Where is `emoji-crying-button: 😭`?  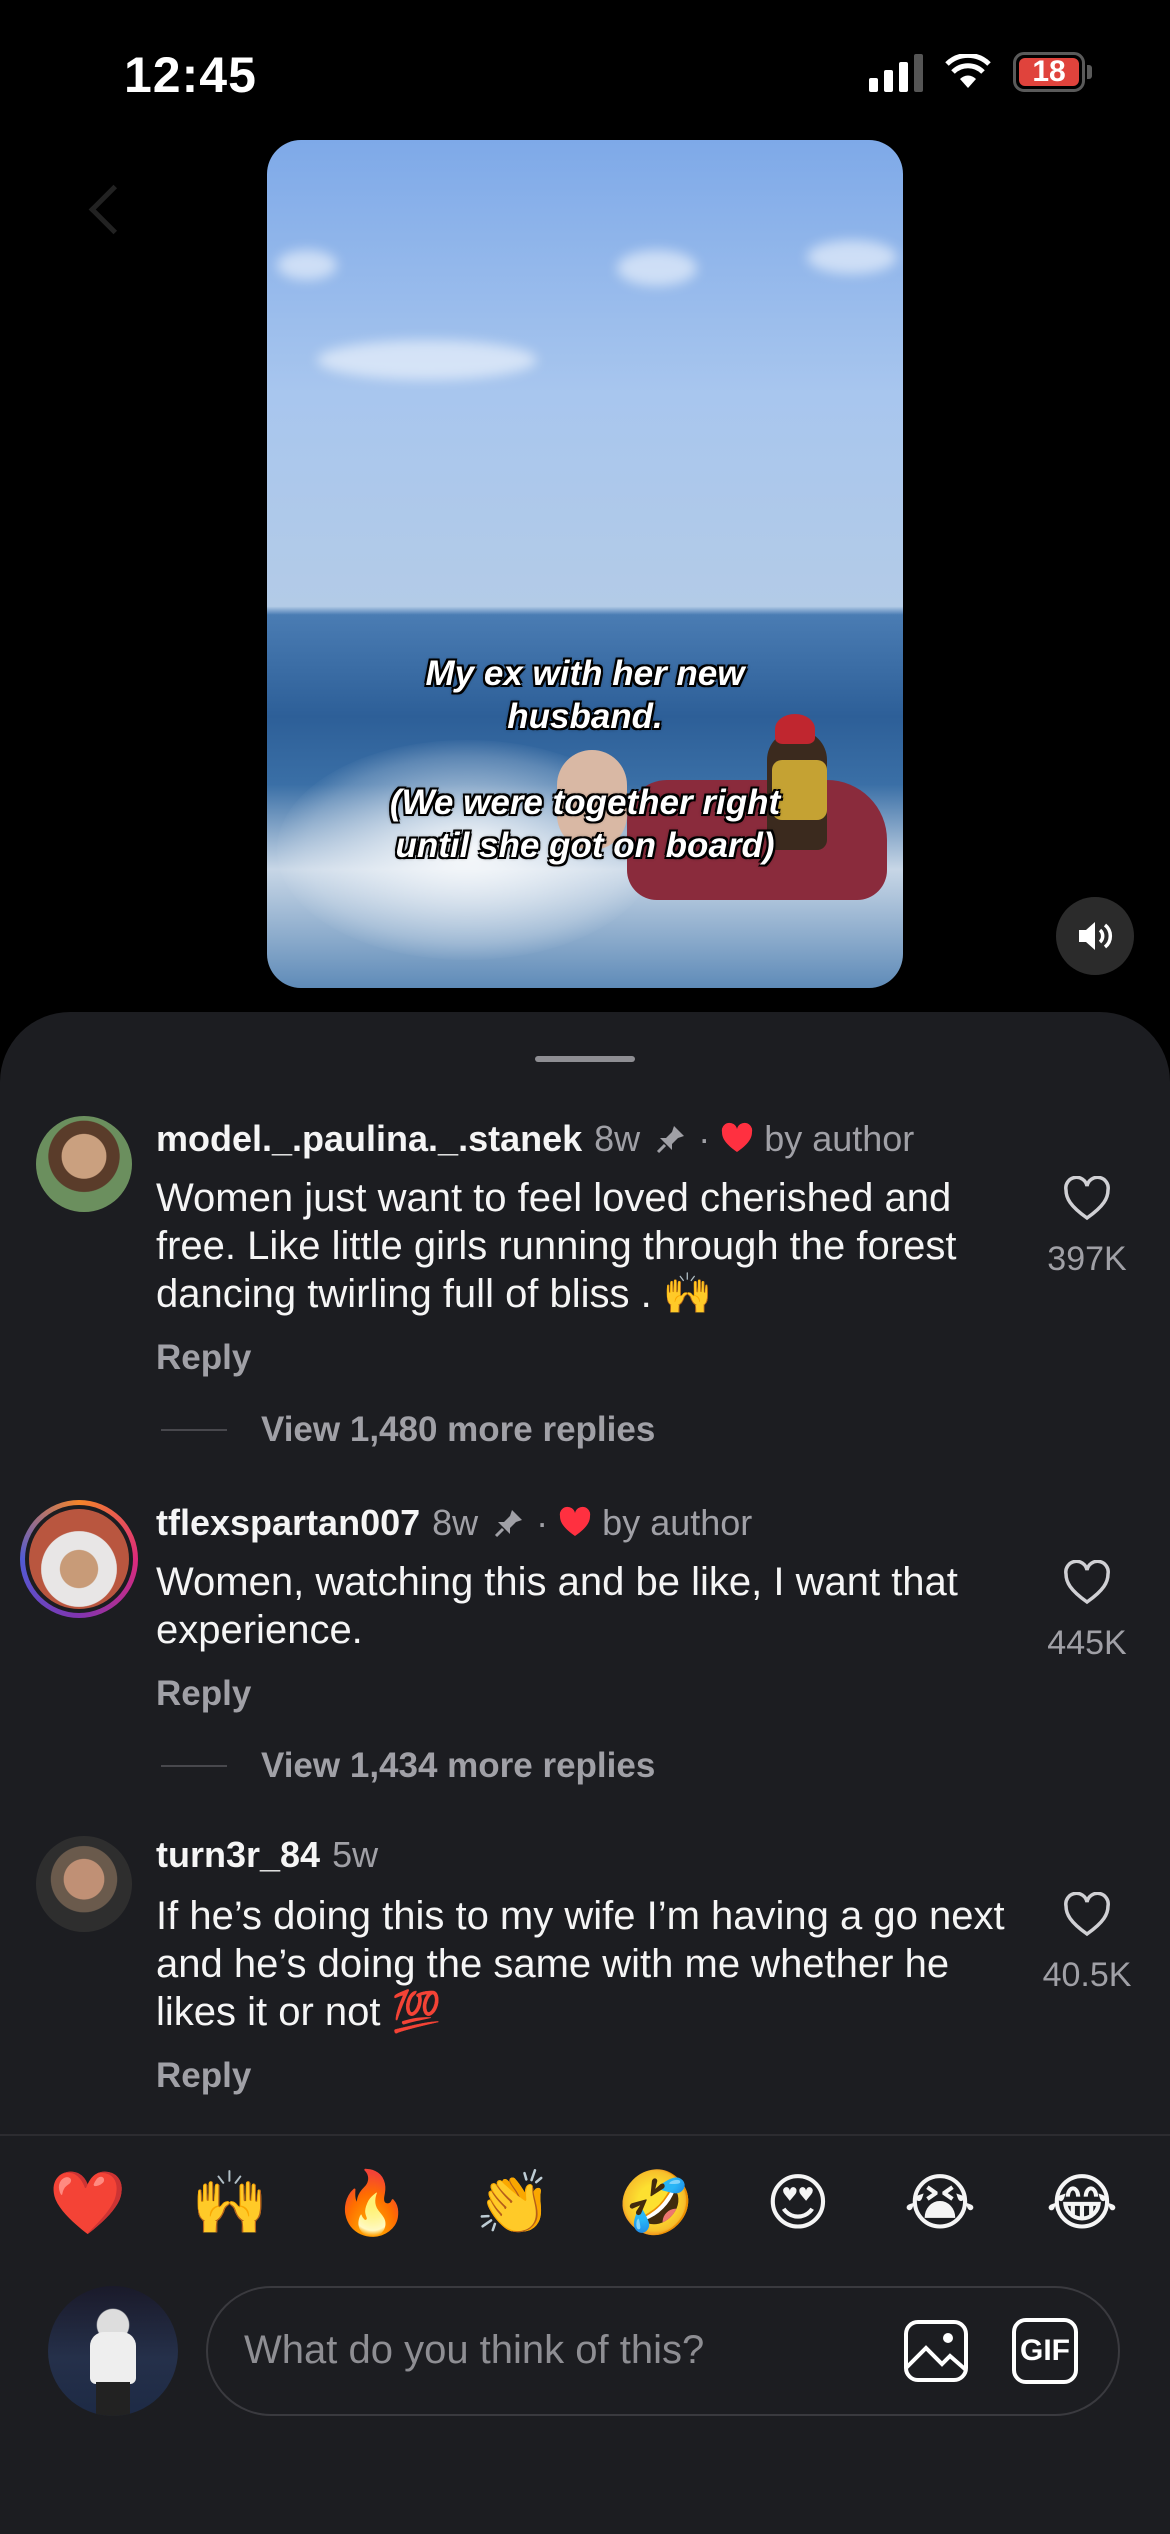
emoji-crying-button: 😭 is located at coordinates (940, 2203).